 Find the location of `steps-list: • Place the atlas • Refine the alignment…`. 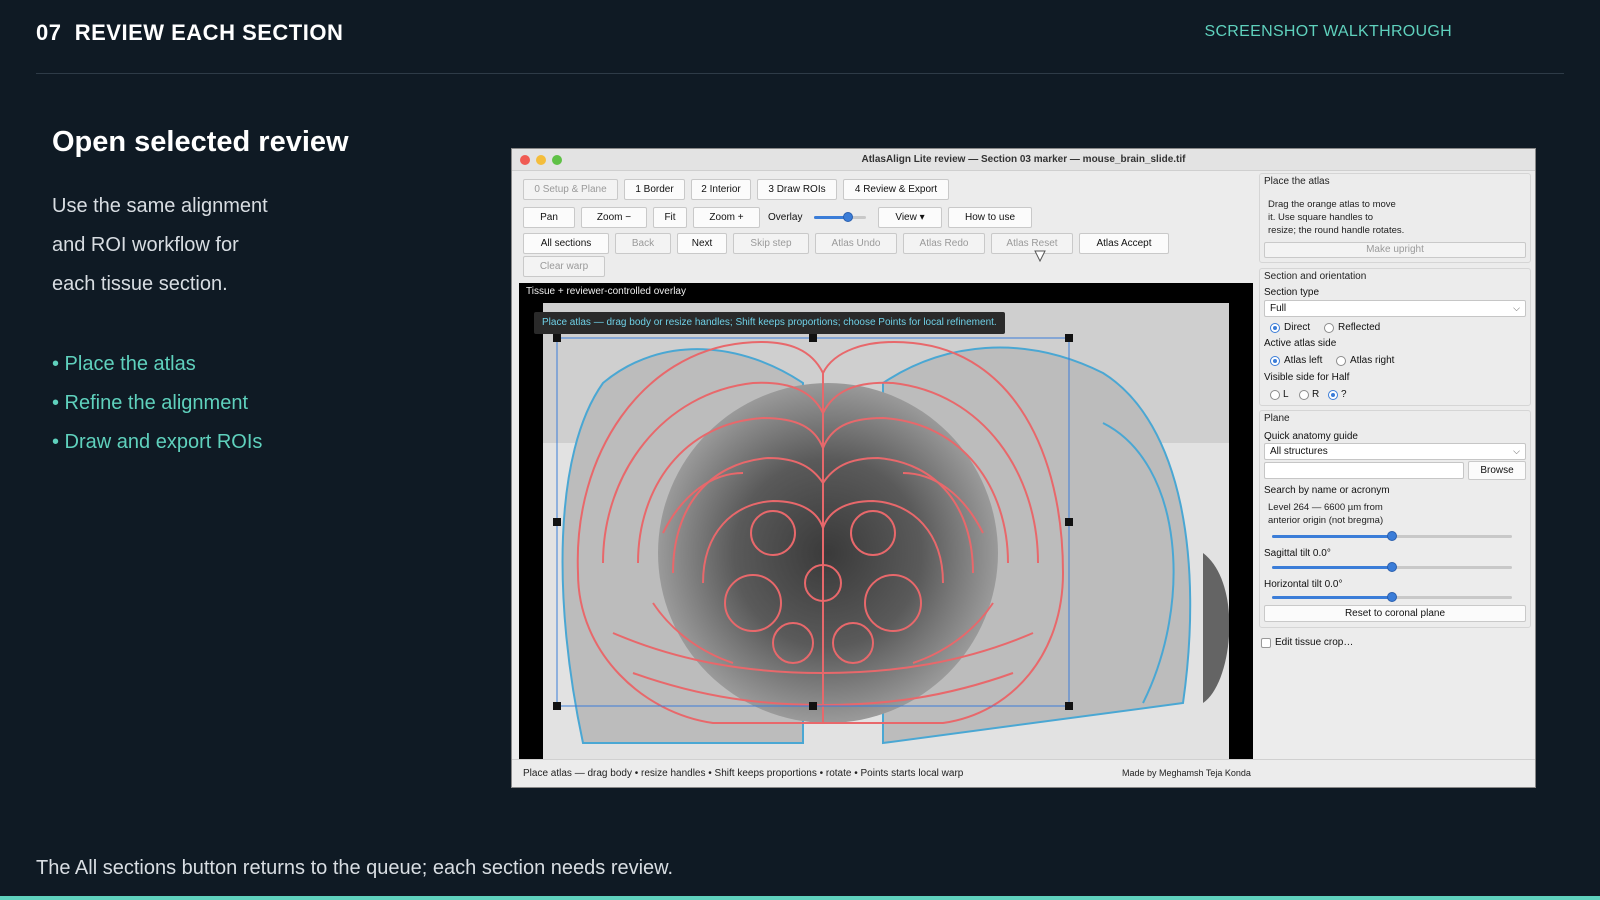

steps-list: • Place the atlas • Refine the alignment… is located at coordinates (157, 403).